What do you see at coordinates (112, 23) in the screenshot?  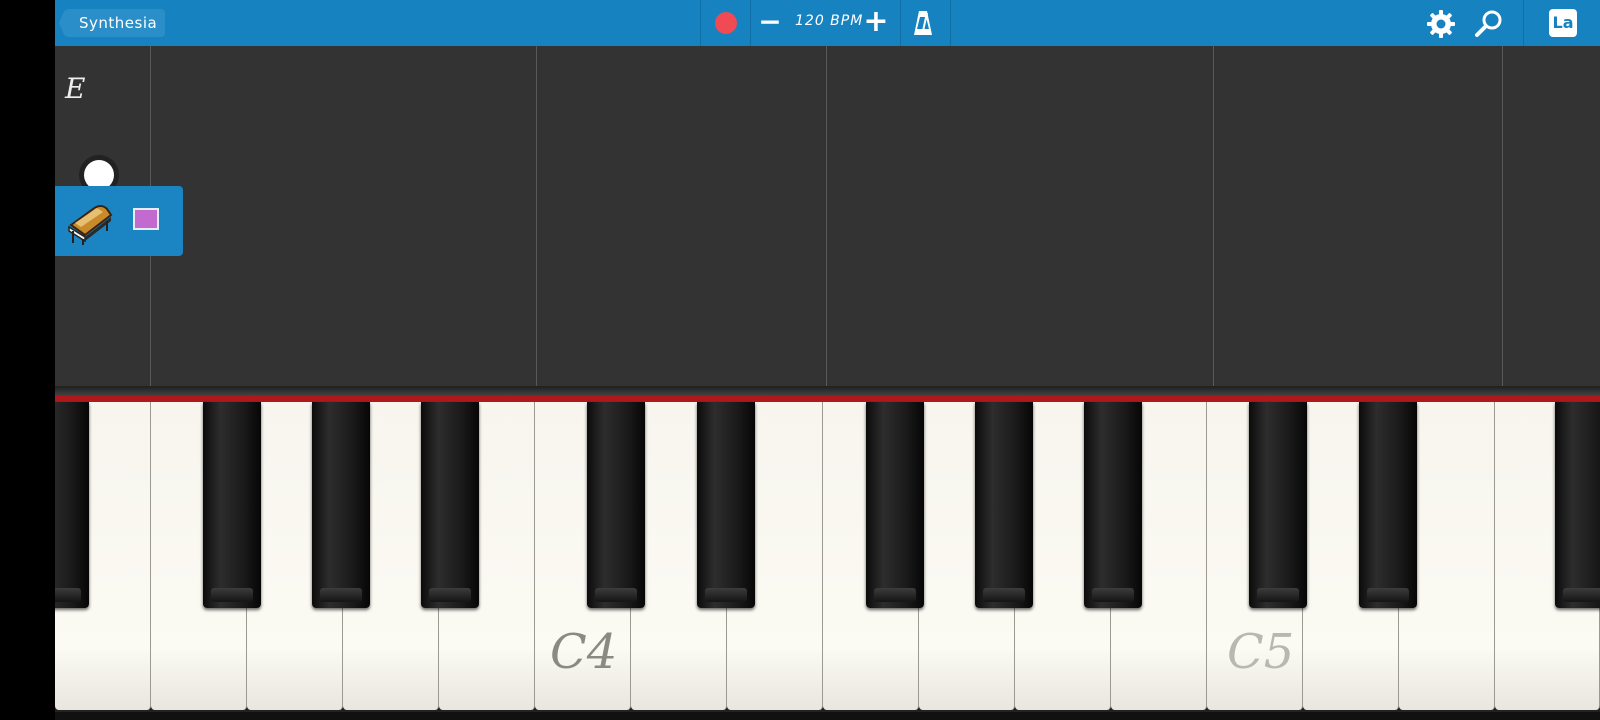 I see `back-button: Synthesia` at bounding box center [112, 23].